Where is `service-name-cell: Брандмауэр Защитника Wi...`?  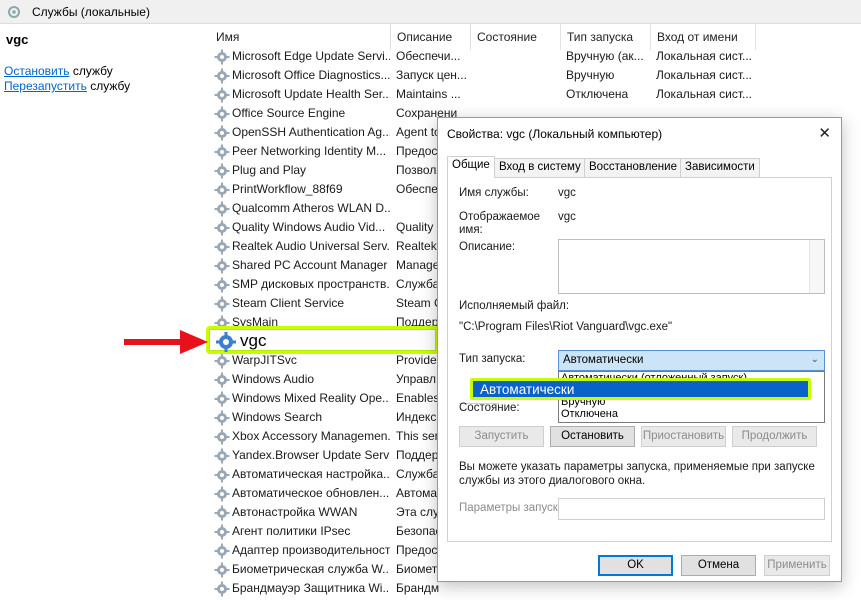
service-name-cell: Брандмауэр Защитника Wi... is located at coordinates (311, 588).